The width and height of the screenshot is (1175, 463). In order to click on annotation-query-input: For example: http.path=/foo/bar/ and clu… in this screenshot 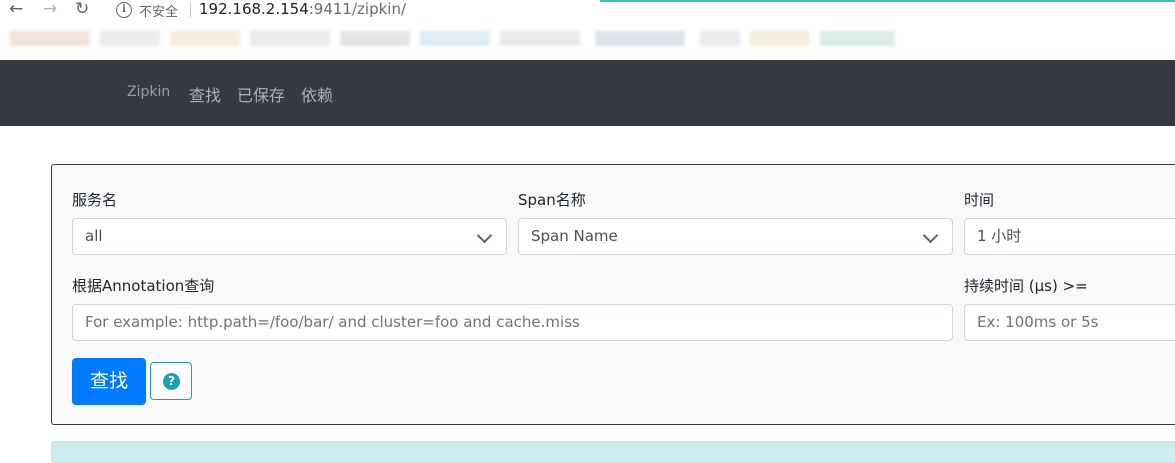, I will do `click(512, 322)`.